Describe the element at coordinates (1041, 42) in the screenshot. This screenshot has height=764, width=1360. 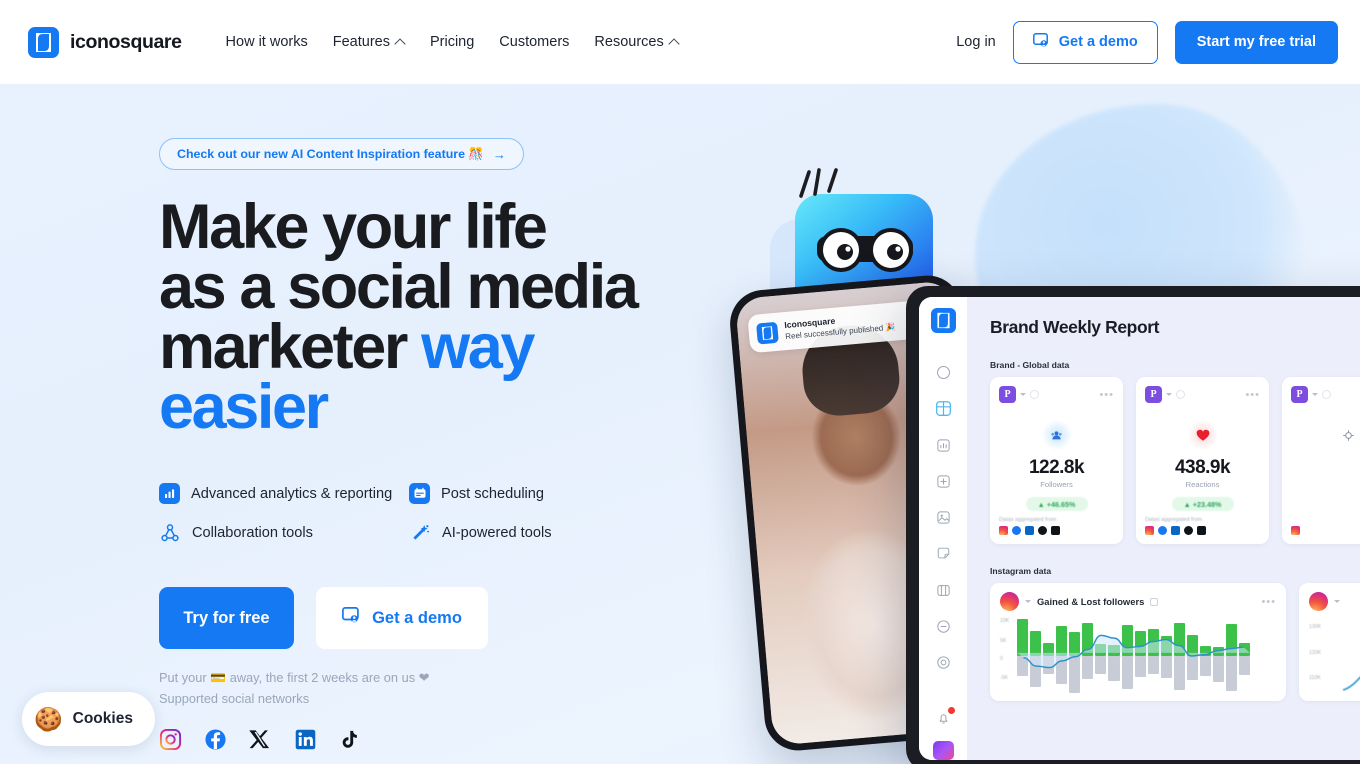
I see `screen-share-icon` at that location.